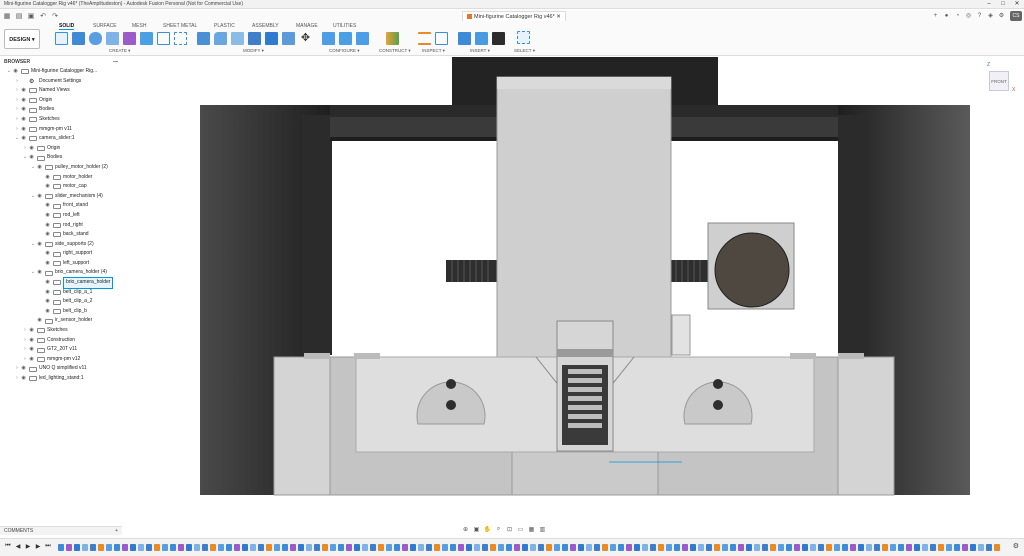  I want to click on browser-row: ◉ motor_holder, so click(61, 178).